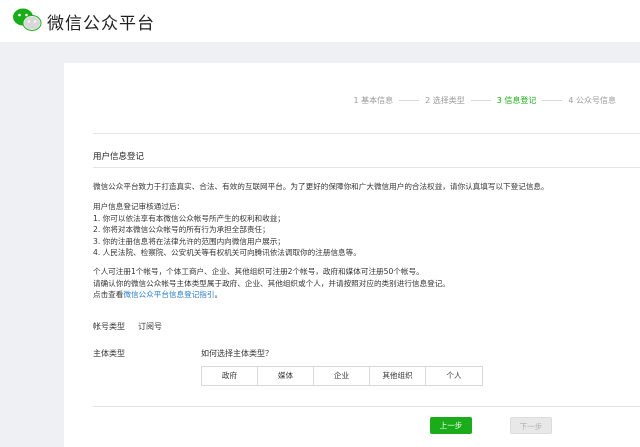 The image size is (640, 447). Describe the element at coordinates (516, 100) in the screenshot. I see `step-info-registration: 3 信息登记` at that location.